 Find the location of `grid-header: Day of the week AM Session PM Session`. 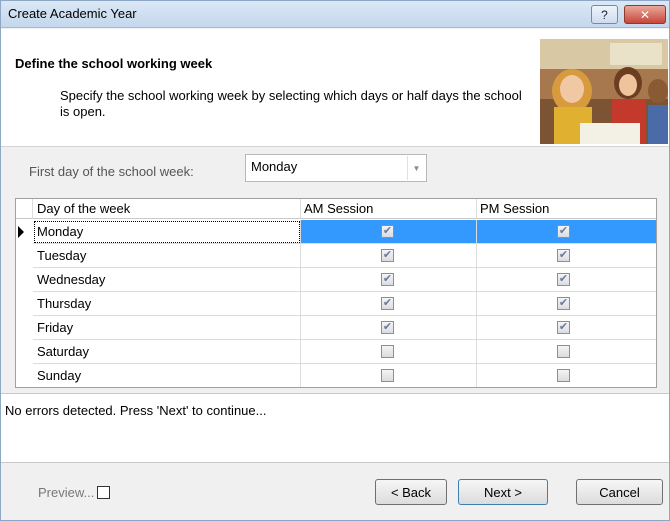

grid-header: Day of the week AM Session PM Session is located at coordinates (336, 209).